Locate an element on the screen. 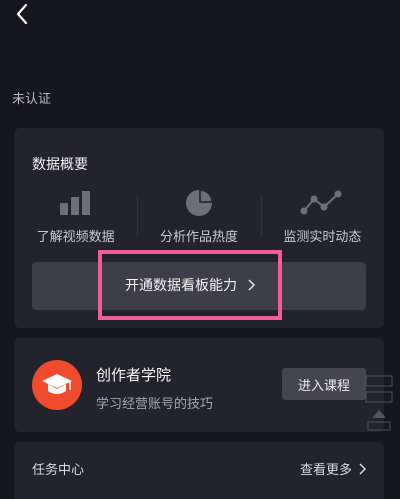 The width and height of the screenshot is (400, 499). pie-chart-icon is located at coordinates (199, 203).